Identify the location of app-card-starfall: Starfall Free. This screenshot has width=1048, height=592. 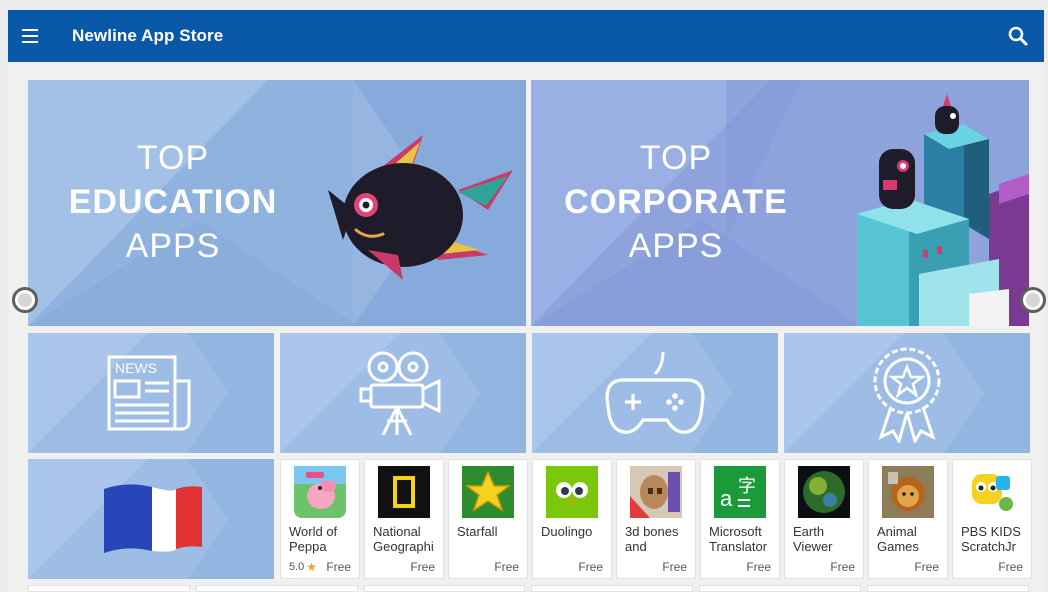
(488, 519).